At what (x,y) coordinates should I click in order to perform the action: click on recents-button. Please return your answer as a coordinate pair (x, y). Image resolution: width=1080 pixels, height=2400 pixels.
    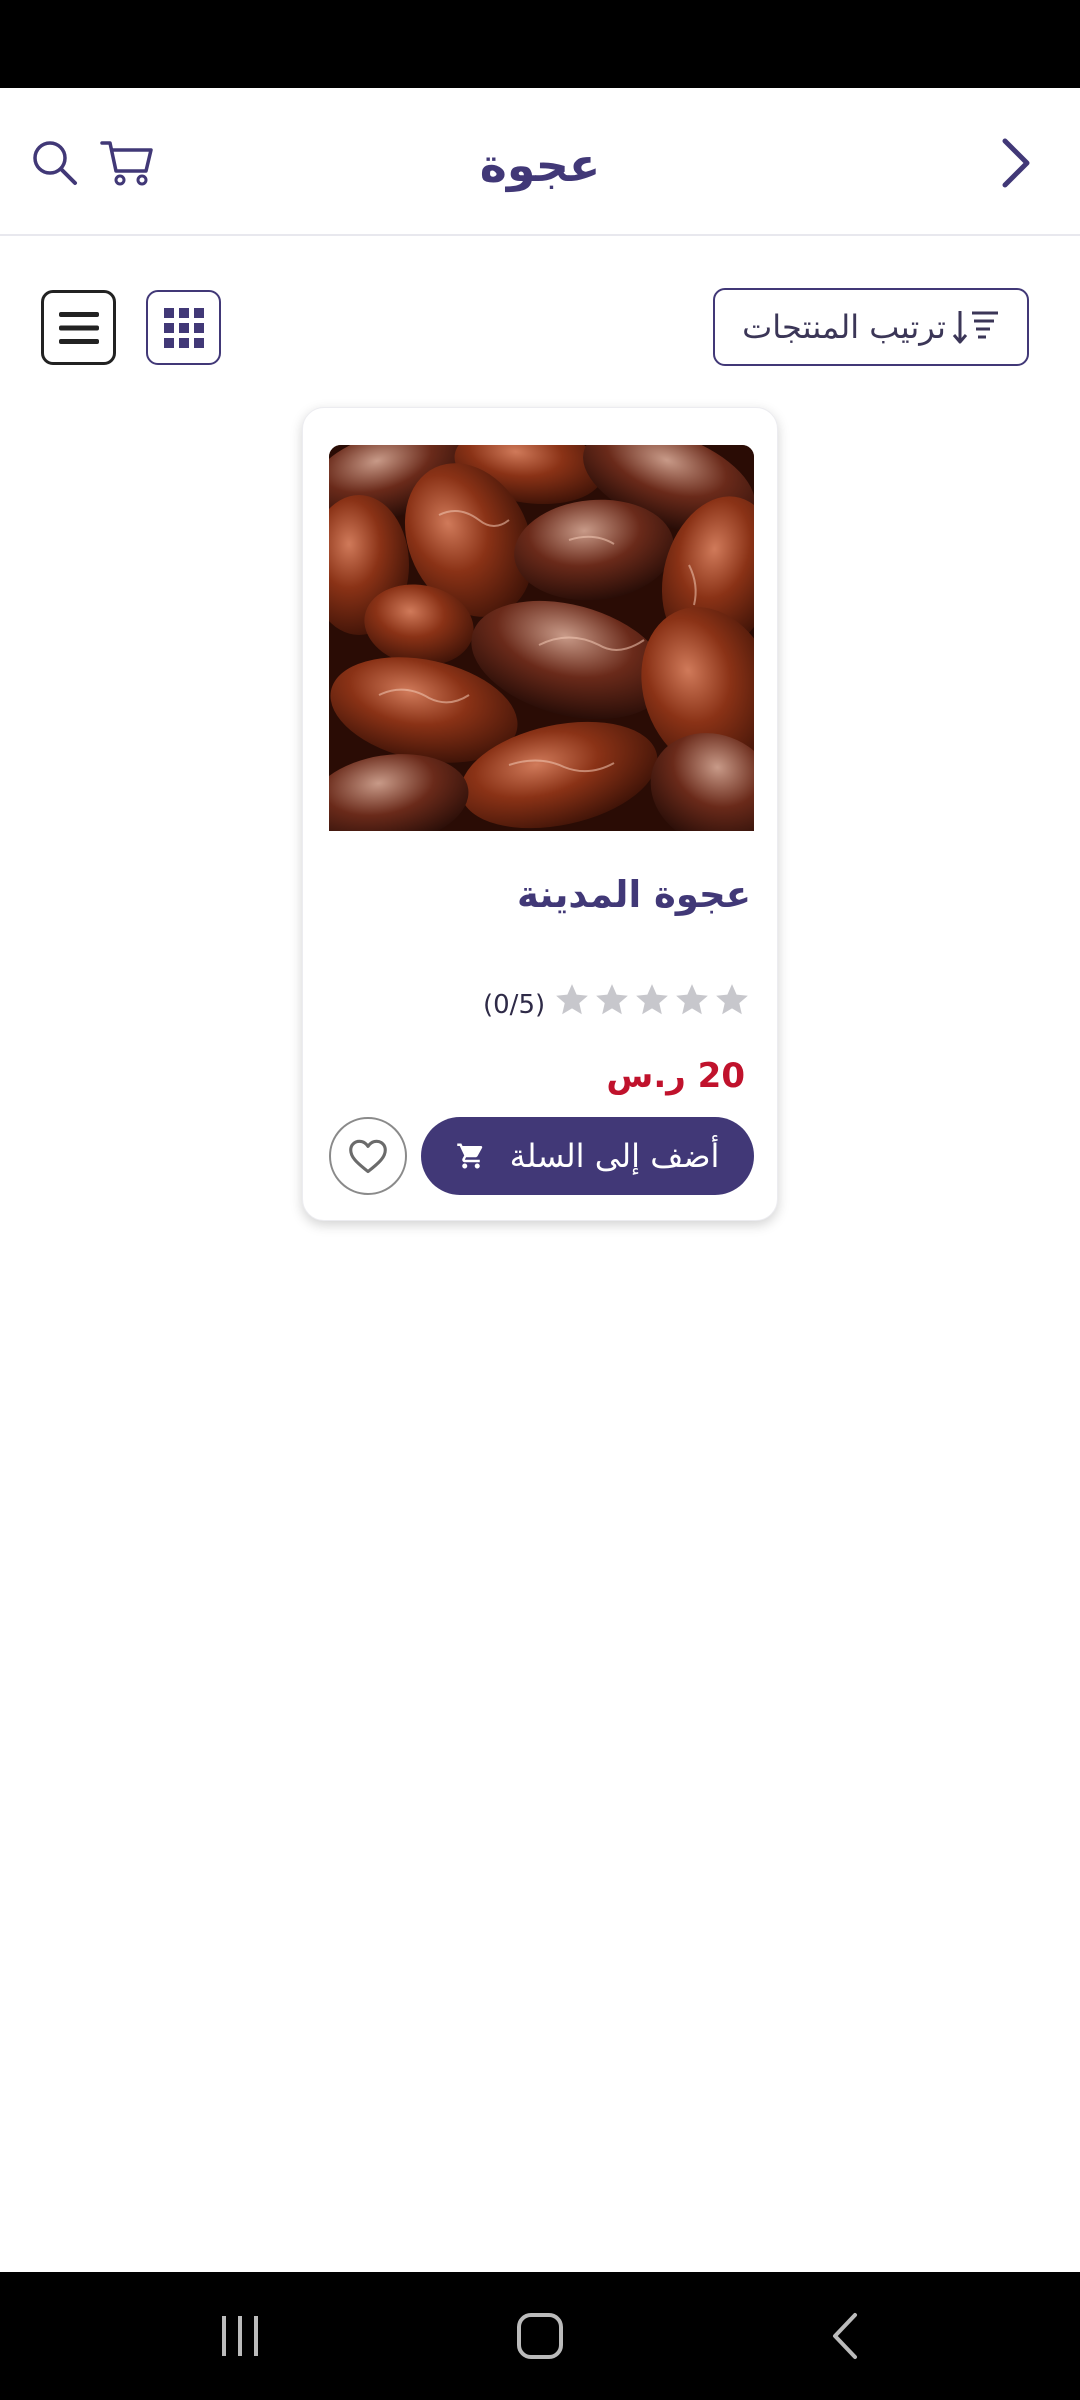
    Looking at the image, I should click on (240, 2336).